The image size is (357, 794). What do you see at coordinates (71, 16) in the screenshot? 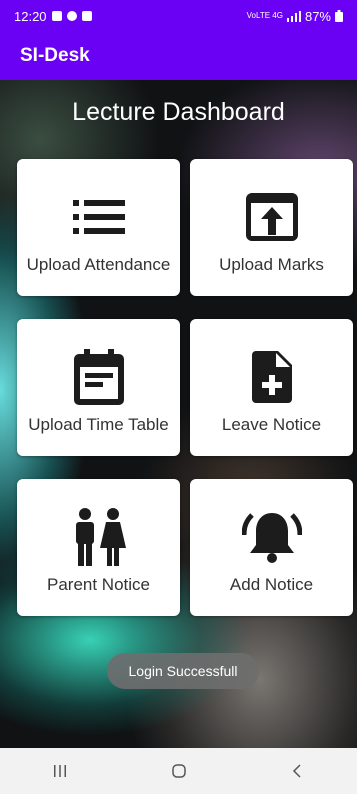
I see `chat-notification-icon` at bounding box center [71, 16].